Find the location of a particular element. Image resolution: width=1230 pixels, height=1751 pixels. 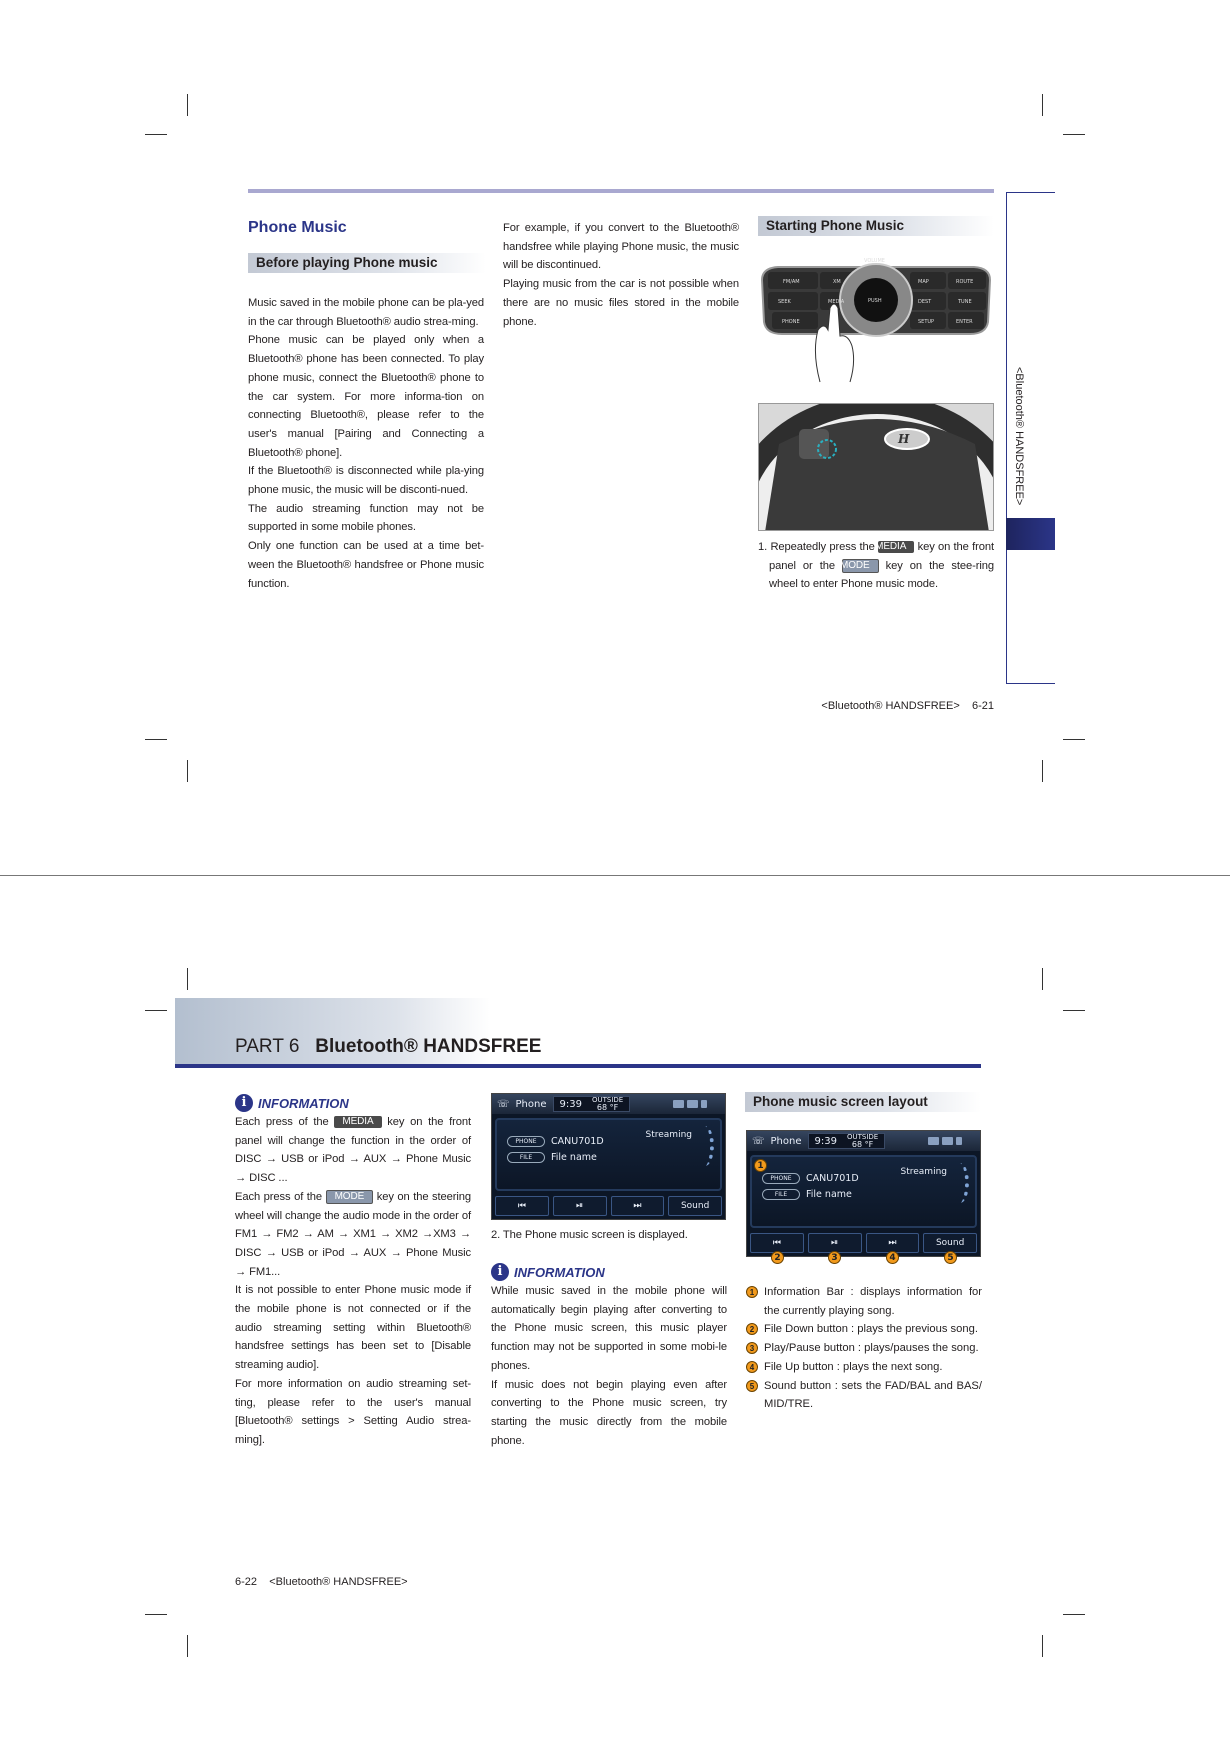

callout-1: 1 is located at coordinates (760, 1165).